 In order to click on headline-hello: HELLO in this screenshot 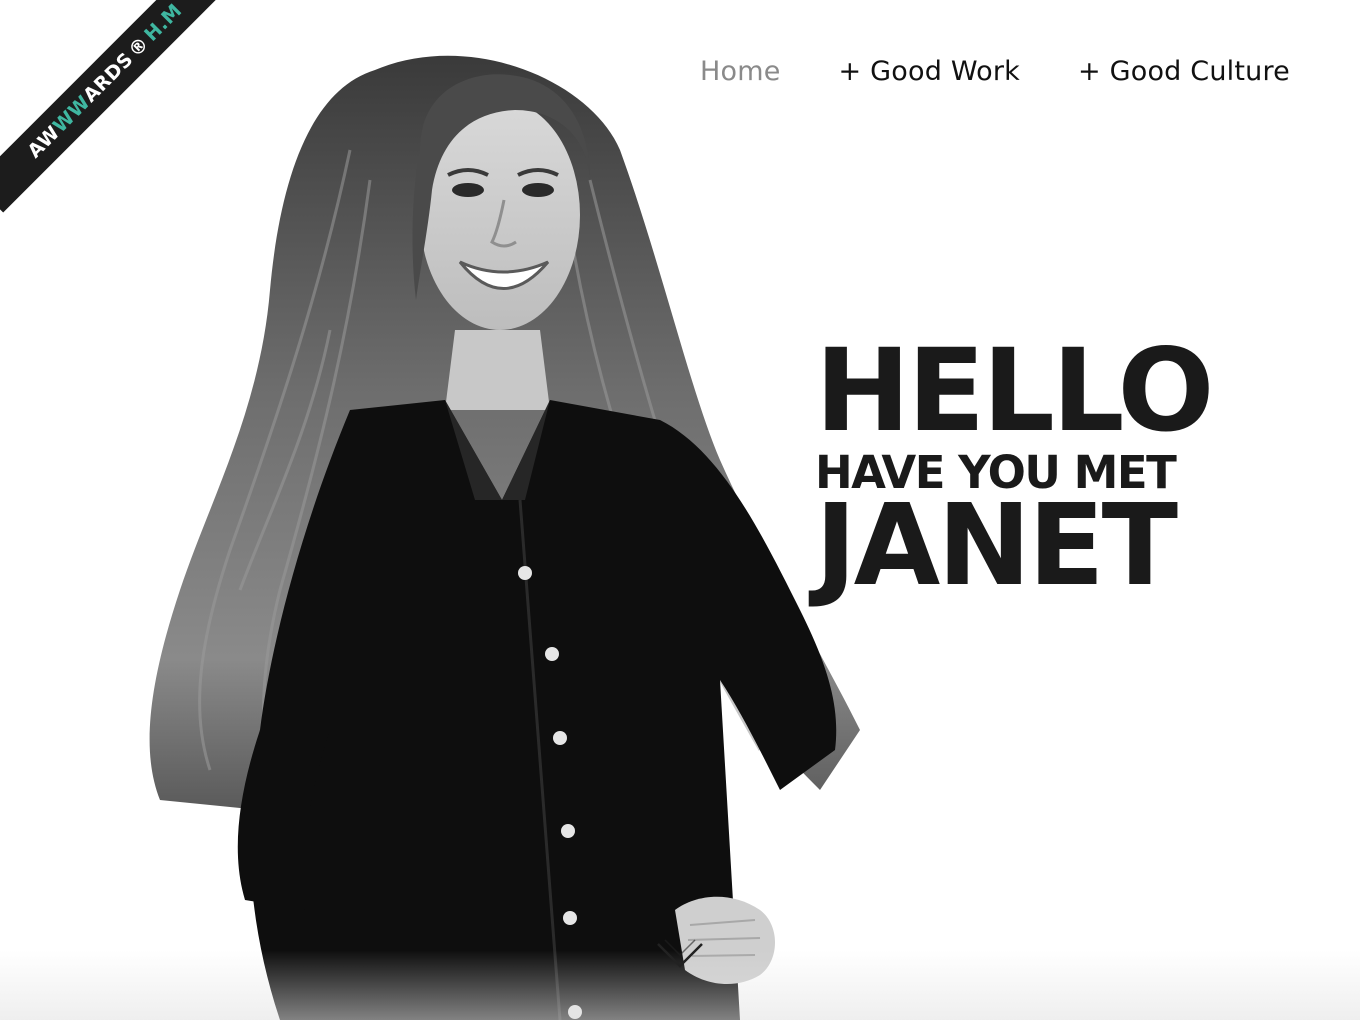, I will do `click(1014, 390)`.